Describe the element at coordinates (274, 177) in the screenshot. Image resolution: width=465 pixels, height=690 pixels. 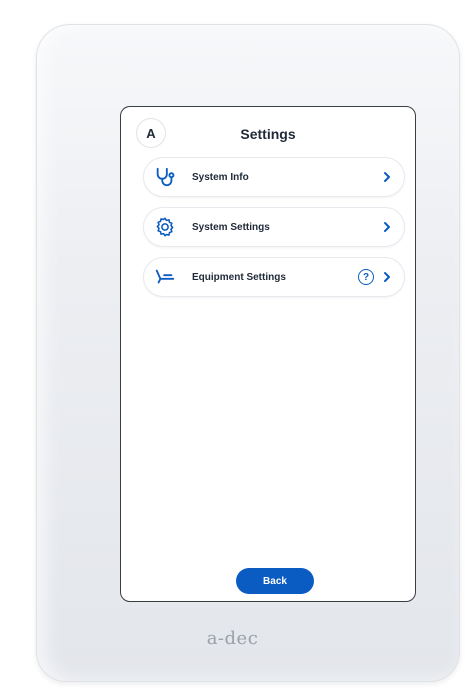
I see `menu-item-system-info: System Info` at that location.